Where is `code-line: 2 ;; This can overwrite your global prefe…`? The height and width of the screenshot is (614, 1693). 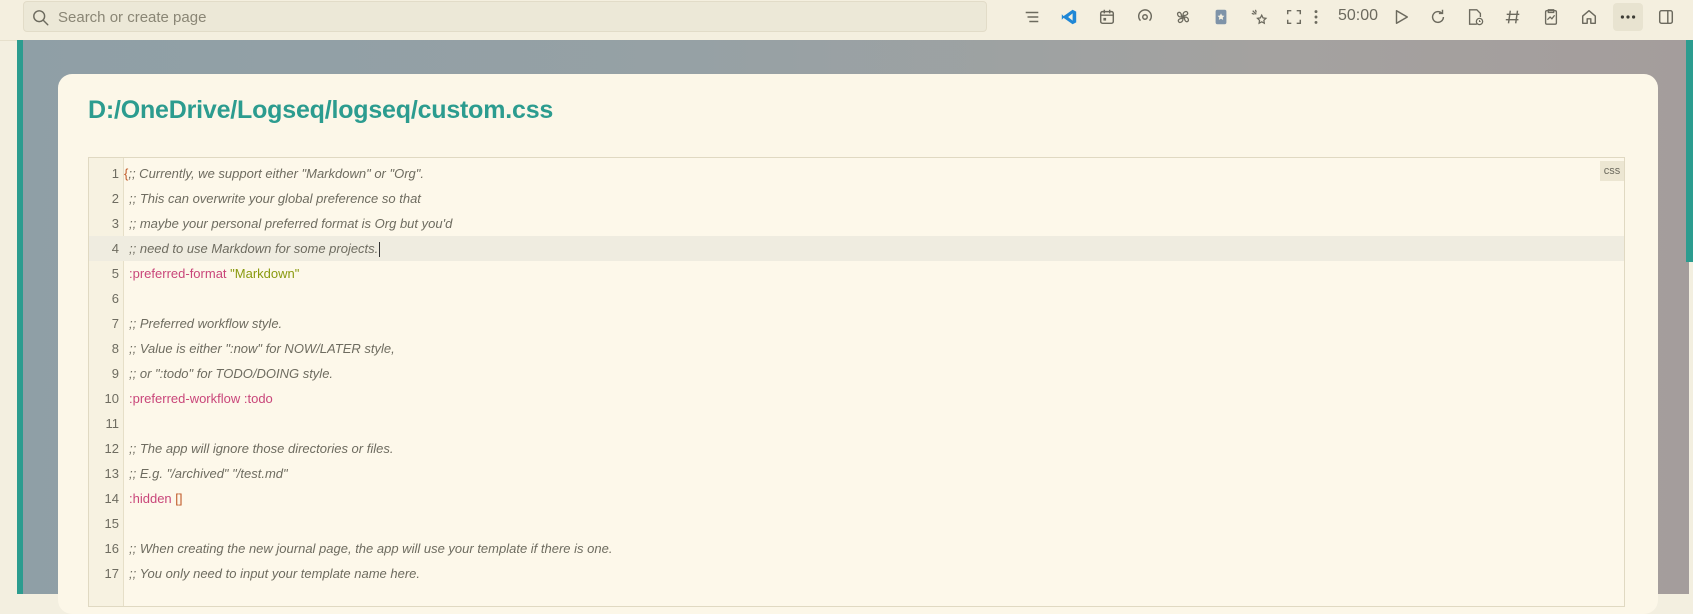
code-line: 2 ;; This can overwrite your global prefe… is located at coordinates (856, 198).